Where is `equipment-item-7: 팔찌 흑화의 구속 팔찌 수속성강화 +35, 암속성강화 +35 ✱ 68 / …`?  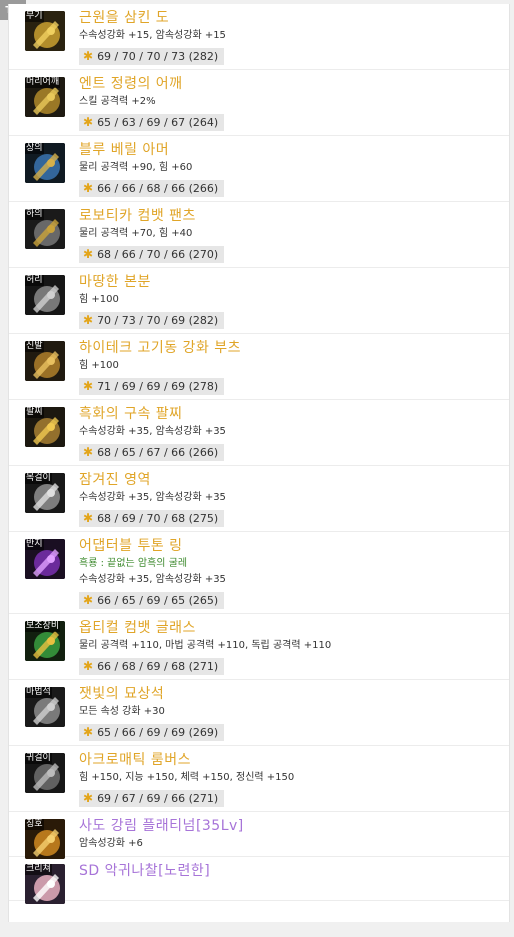 equipment-item-7: 팔찌 흑화의 구속 팔찌 수속성강화 +35, 암속성강화 +35 ✱ 68 / … is located at coordinates (259, 433).